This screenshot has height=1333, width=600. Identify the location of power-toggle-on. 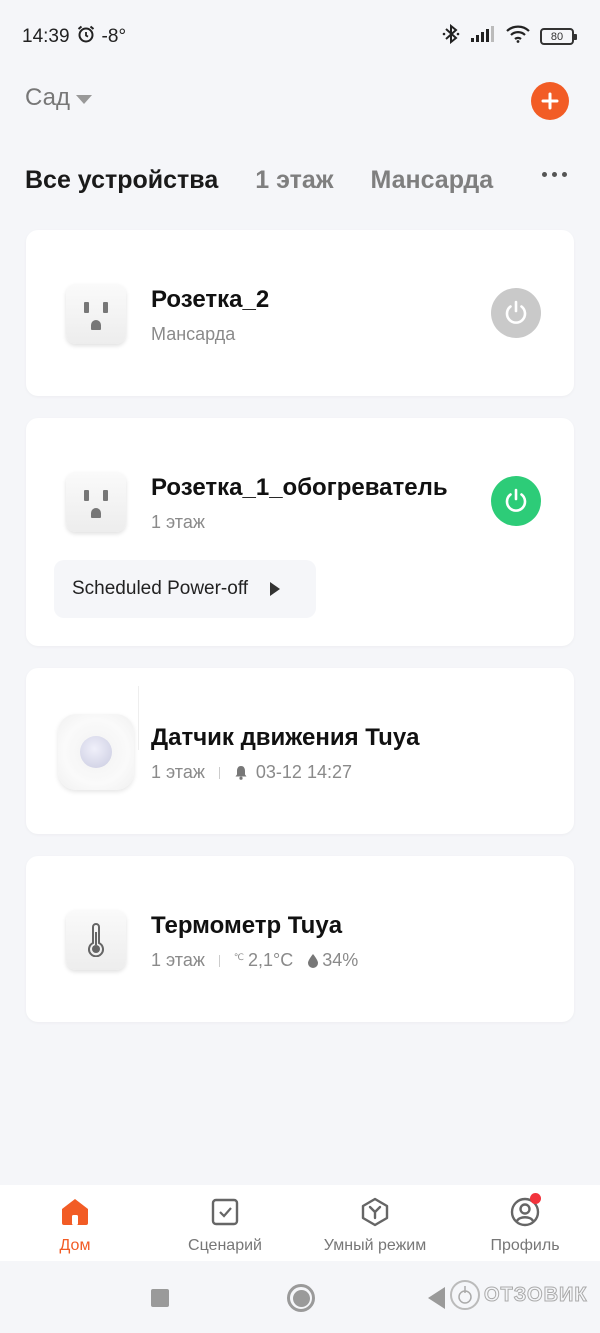
(516, 501).